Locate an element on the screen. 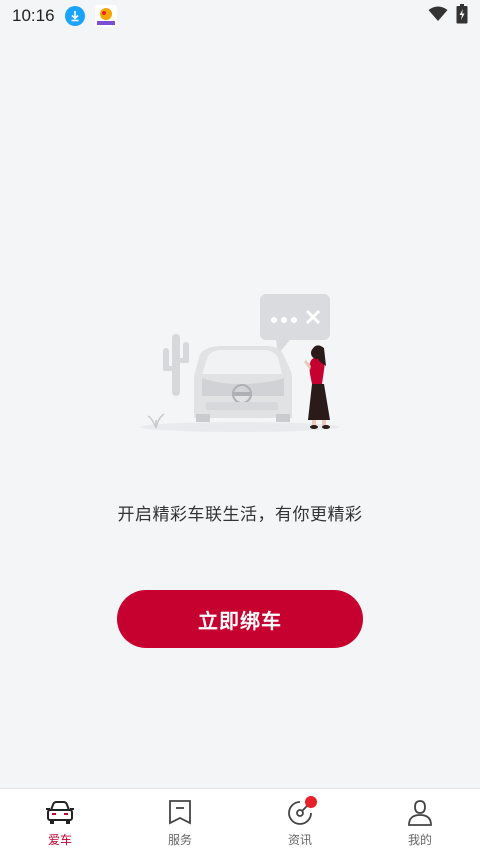 Image resolution: width=480 pixels, height=854 pixels. nav-item-profile: 我的 is located at coordinates (420, 821).